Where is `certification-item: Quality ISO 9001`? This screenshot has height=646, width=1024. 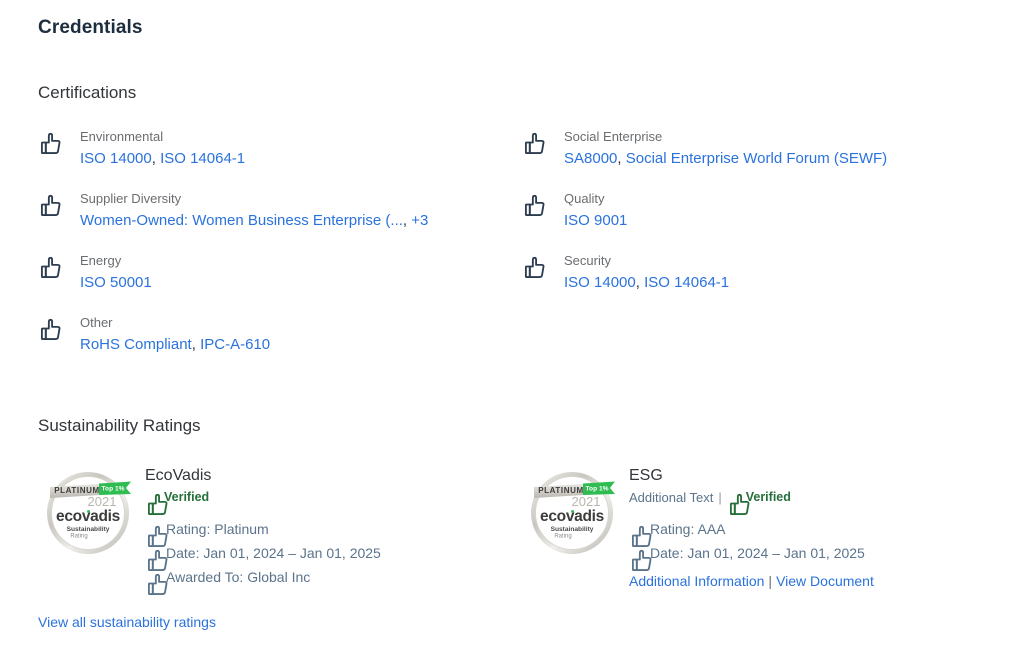 certification-item: Quality ISO 9001 is located at coordinates (764, 210).